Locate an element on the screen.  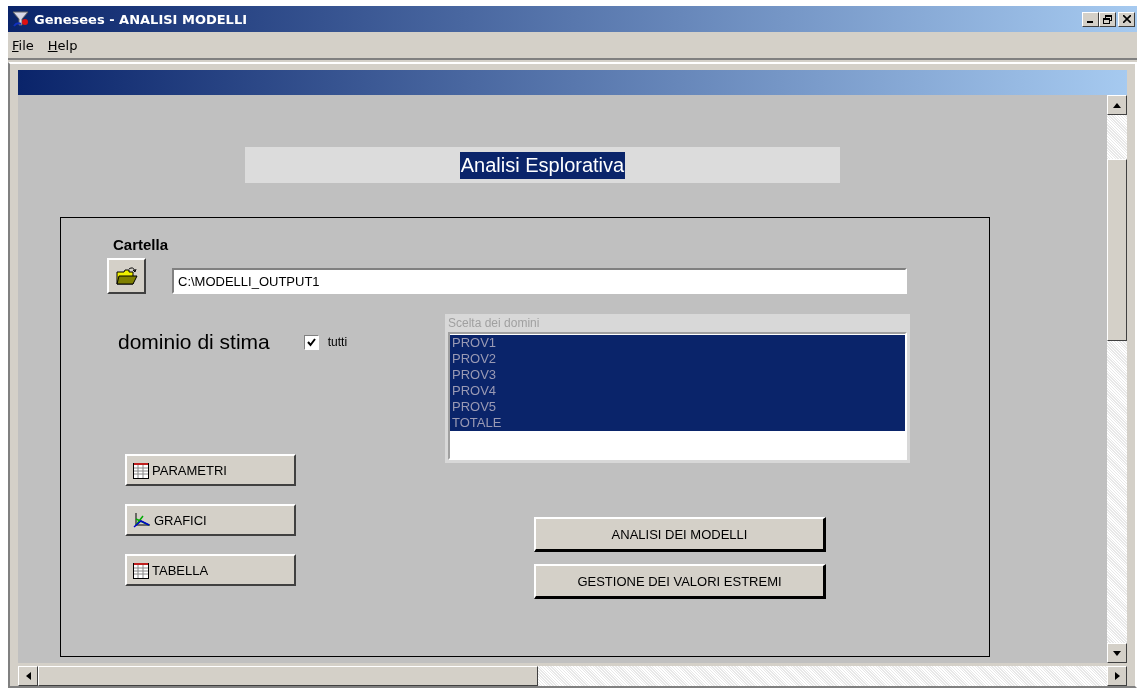
table-button: TABELLA is located at coordinates (210, 570).